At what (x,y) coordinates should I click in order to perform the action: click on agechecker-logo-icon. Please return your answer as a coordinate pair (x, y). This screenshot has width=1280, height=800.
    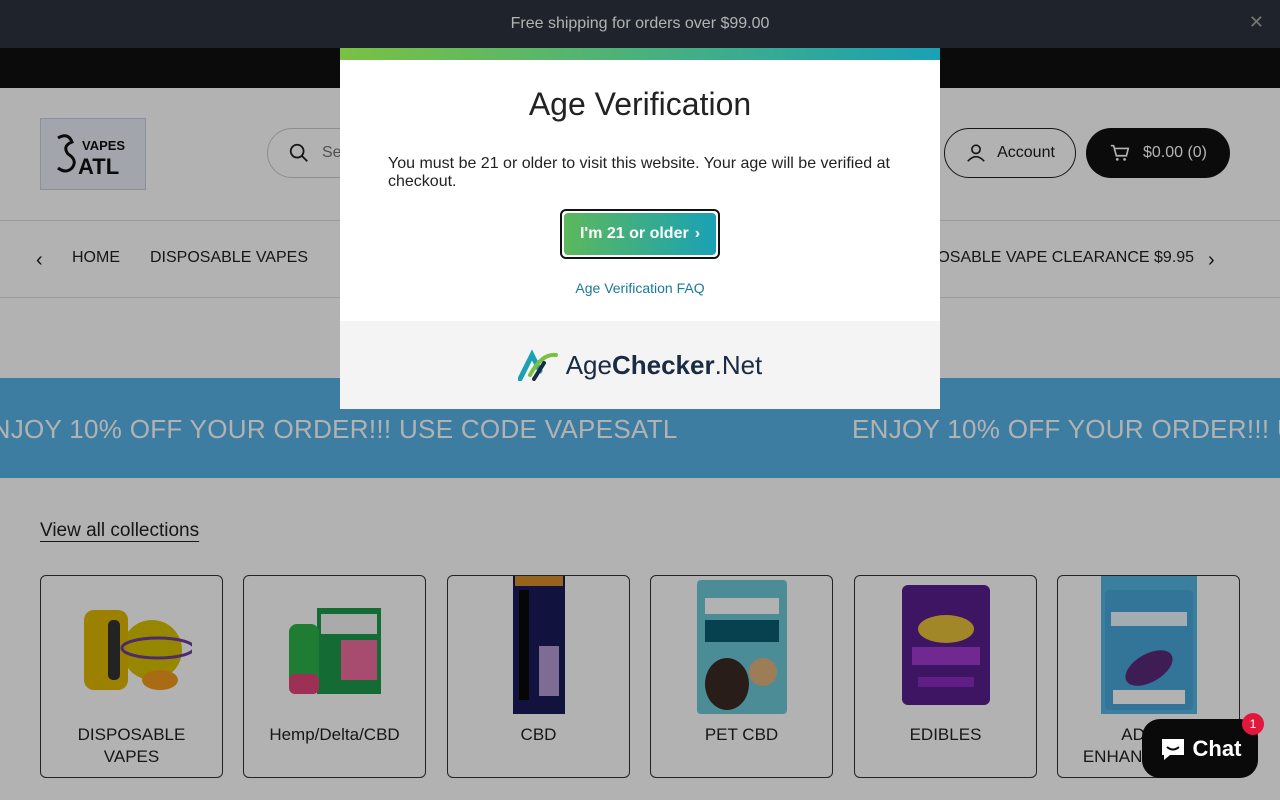
    Looking at the image, I should click on (537, 365).